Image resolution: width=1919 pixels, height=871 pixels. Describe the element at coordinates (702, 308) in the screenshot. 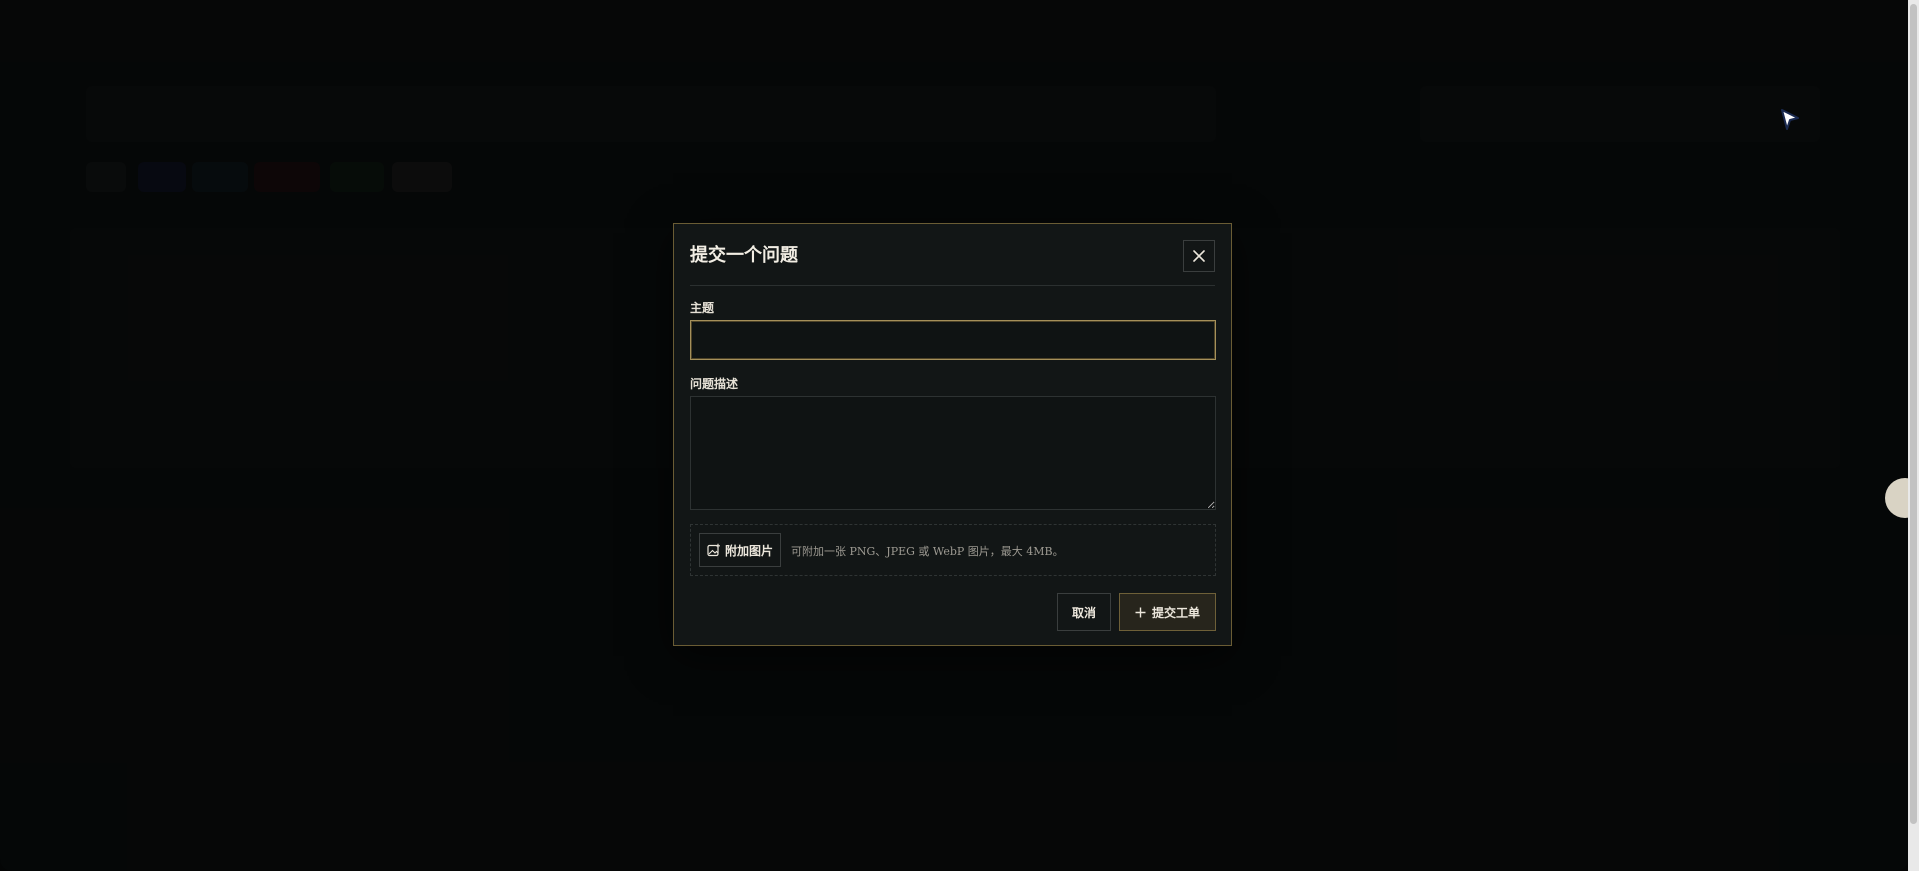

I see `subject-label: 主题` at that location.